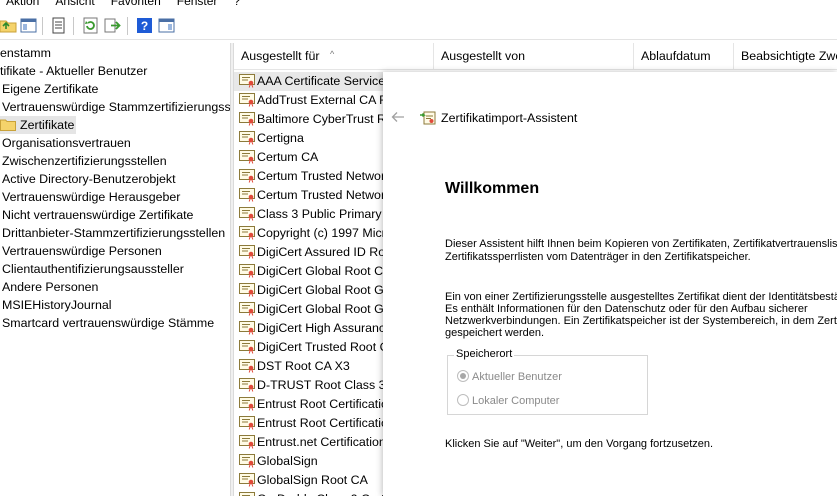 Image resolution: width=837 pixels, height=496 pixels. I want to click on menu-item-ansicht: Ansicht, so click(74, 4).